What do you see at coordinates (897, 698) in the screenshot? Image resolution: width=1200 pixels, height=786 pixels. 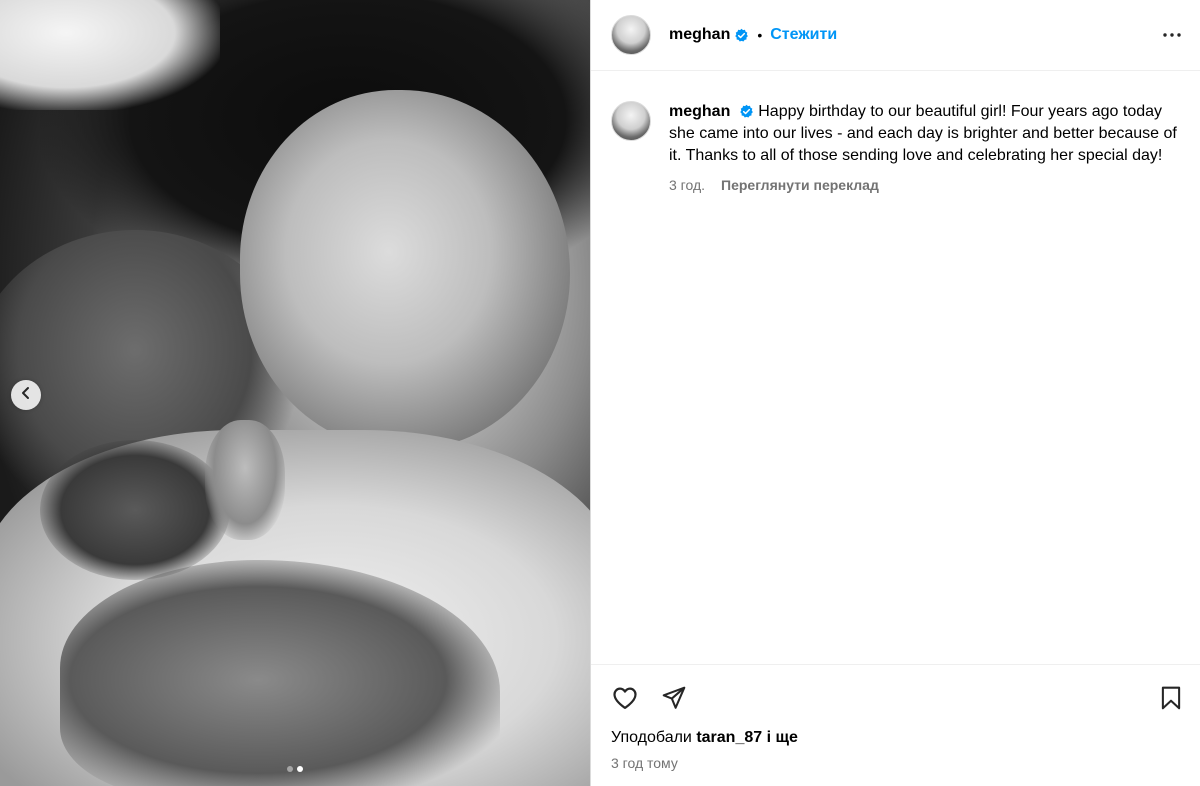 I see `action-icons` at bounding box center [897, 698].